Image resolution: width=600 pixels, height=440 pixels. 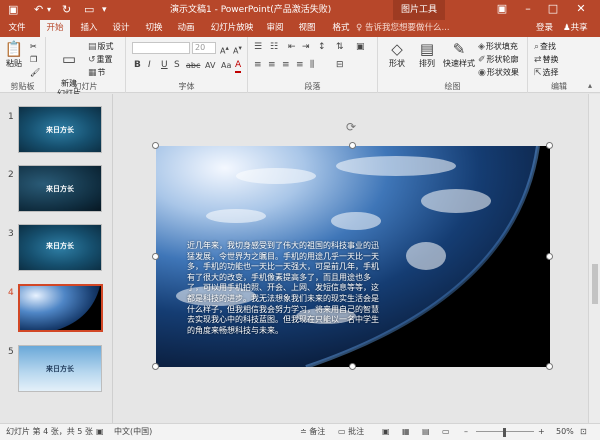 I want to click on tab-file: 文件, so click(x=17, y=28).